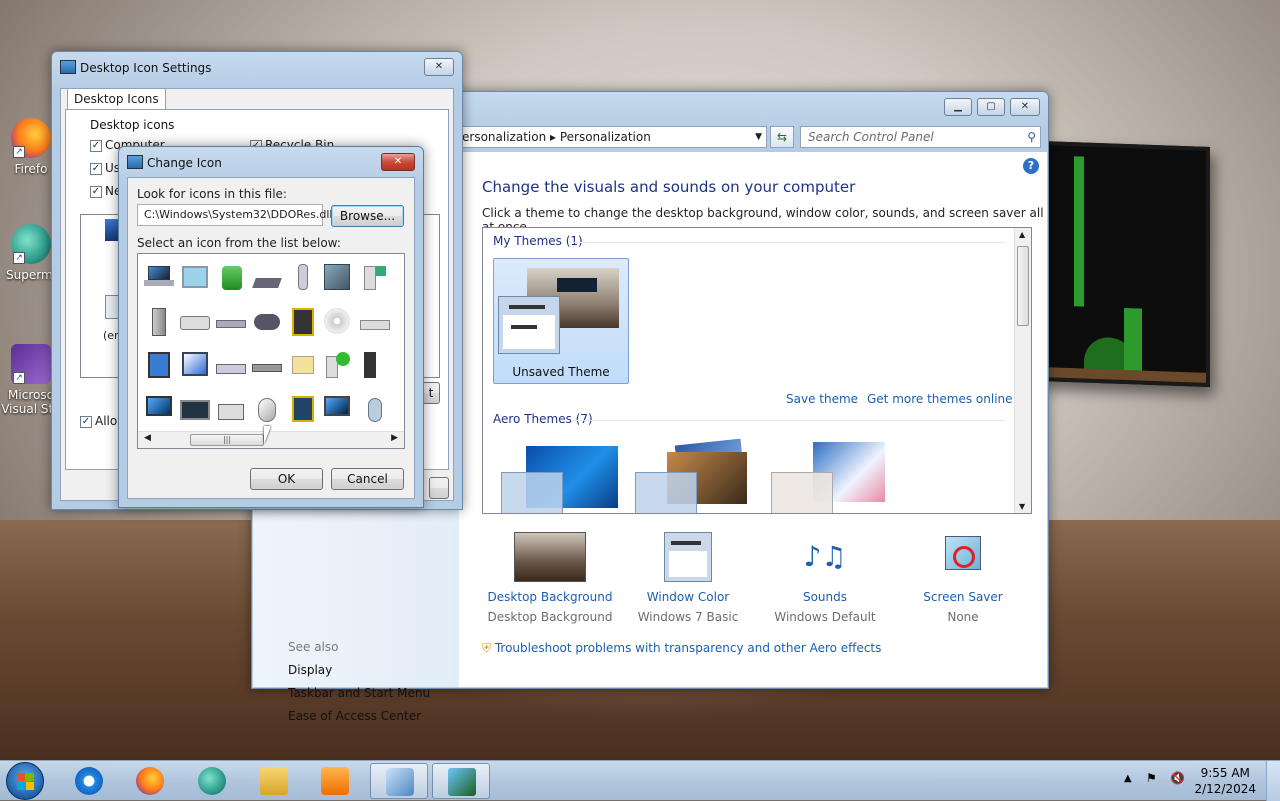 The width and height of the screenshot is (1280, 801). I want to click on remote-control-icon, so click(303, 277).